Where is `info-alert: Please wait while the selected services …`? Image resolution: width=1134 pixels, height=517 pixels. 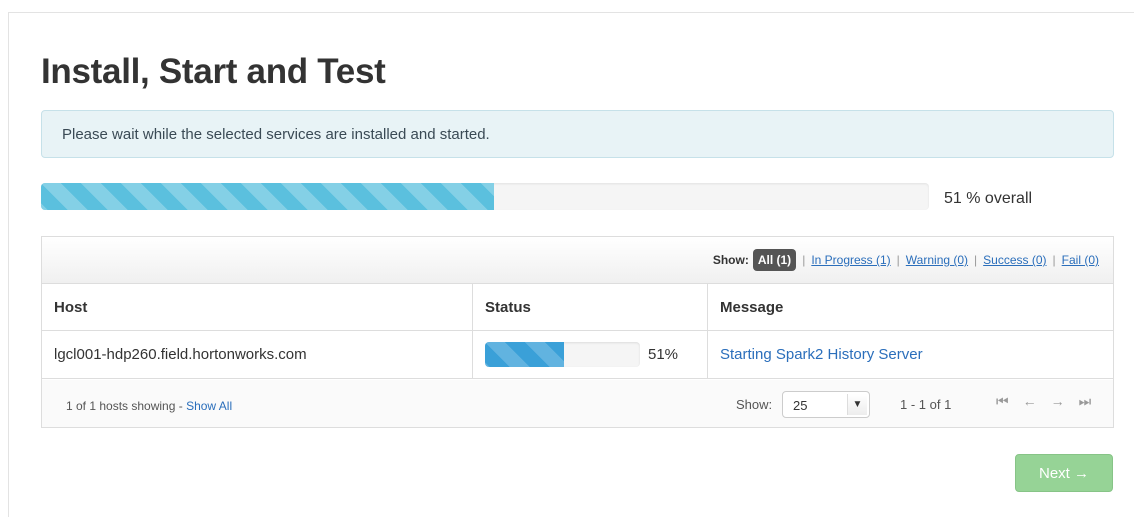 info-alert: Please wait while the selected services … is located at coordinates (577, 134).